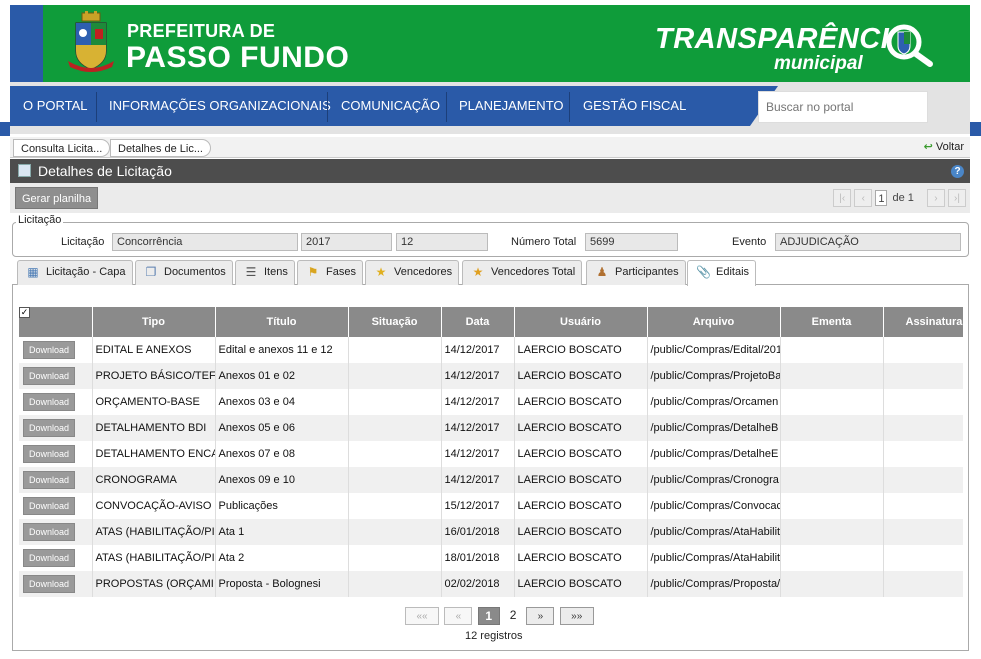 This screenshot has height=659, width=981. What do you see at coordinates (749, 242) in the screenshot?
I see `evento-label: Evento` at bounding box center [749, 242].